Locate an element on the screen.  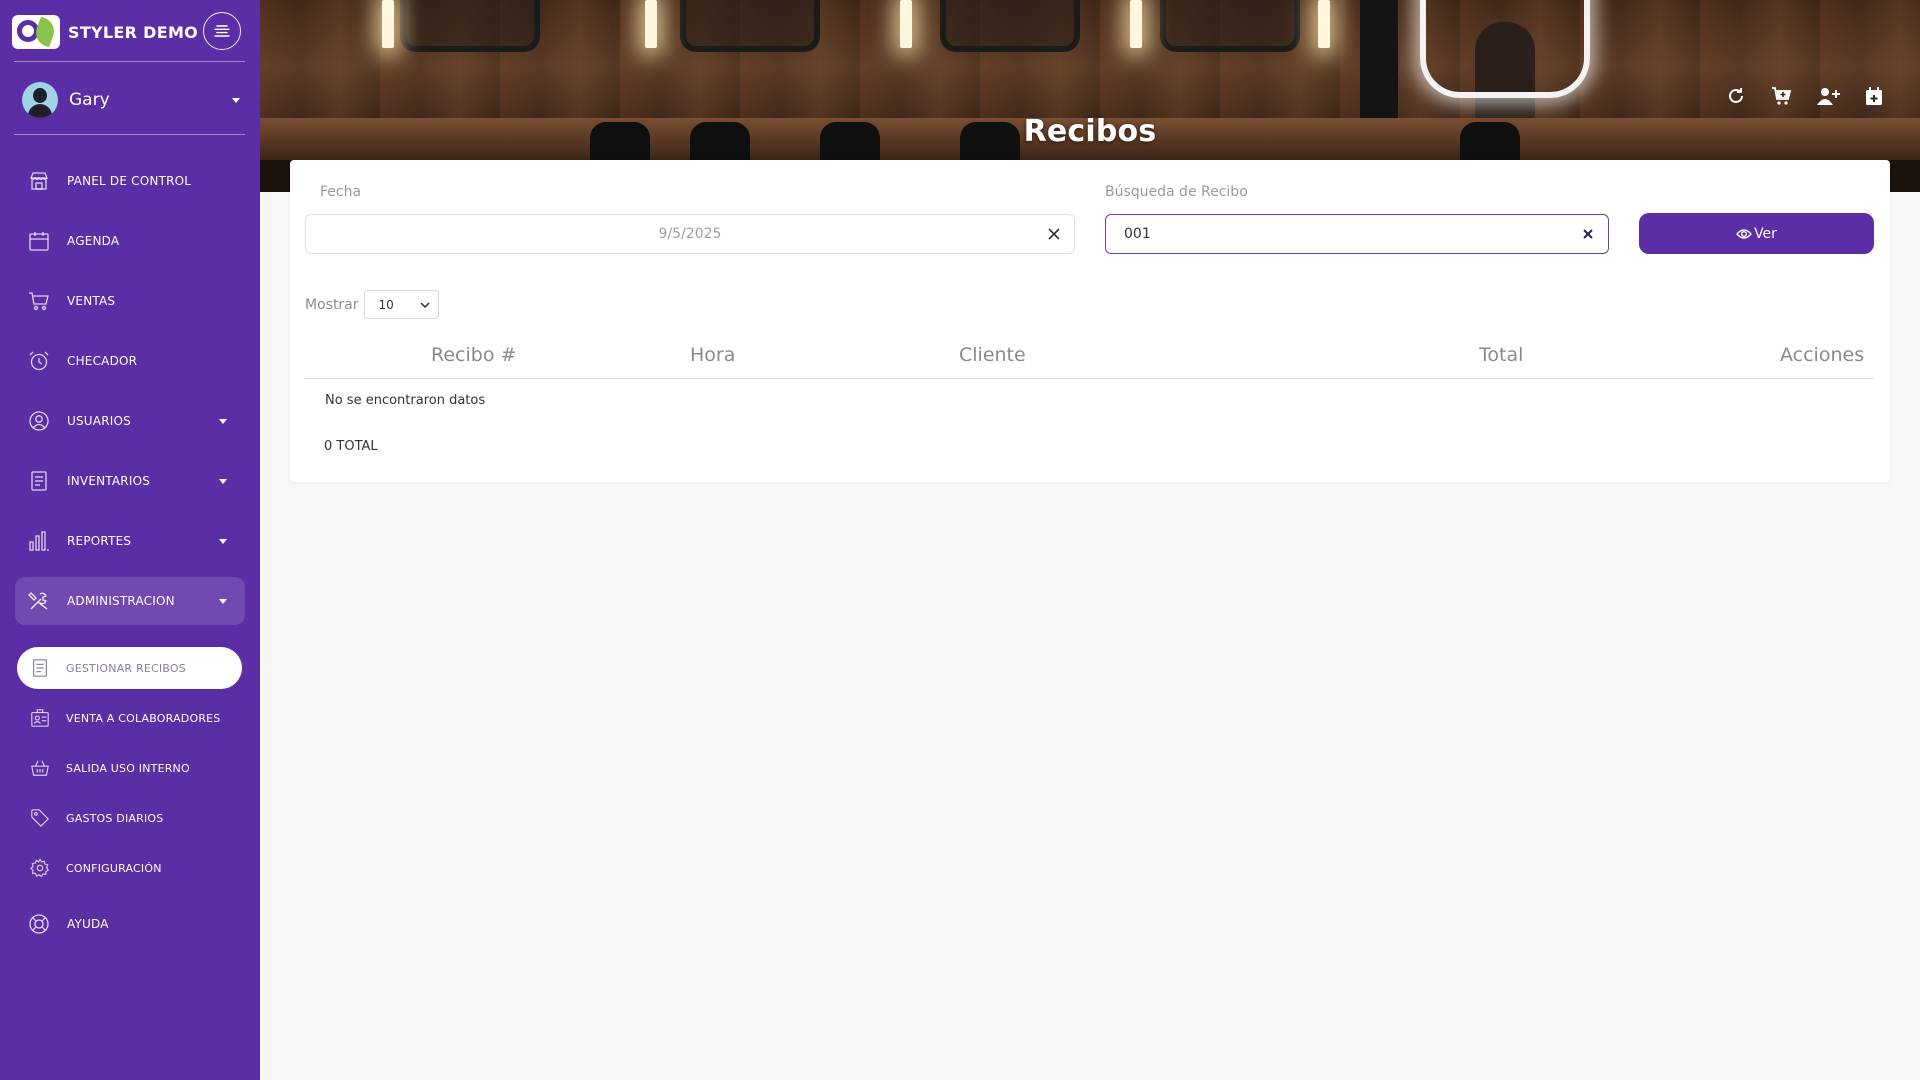
refresh-icon is located at coordinates (1736, 96).